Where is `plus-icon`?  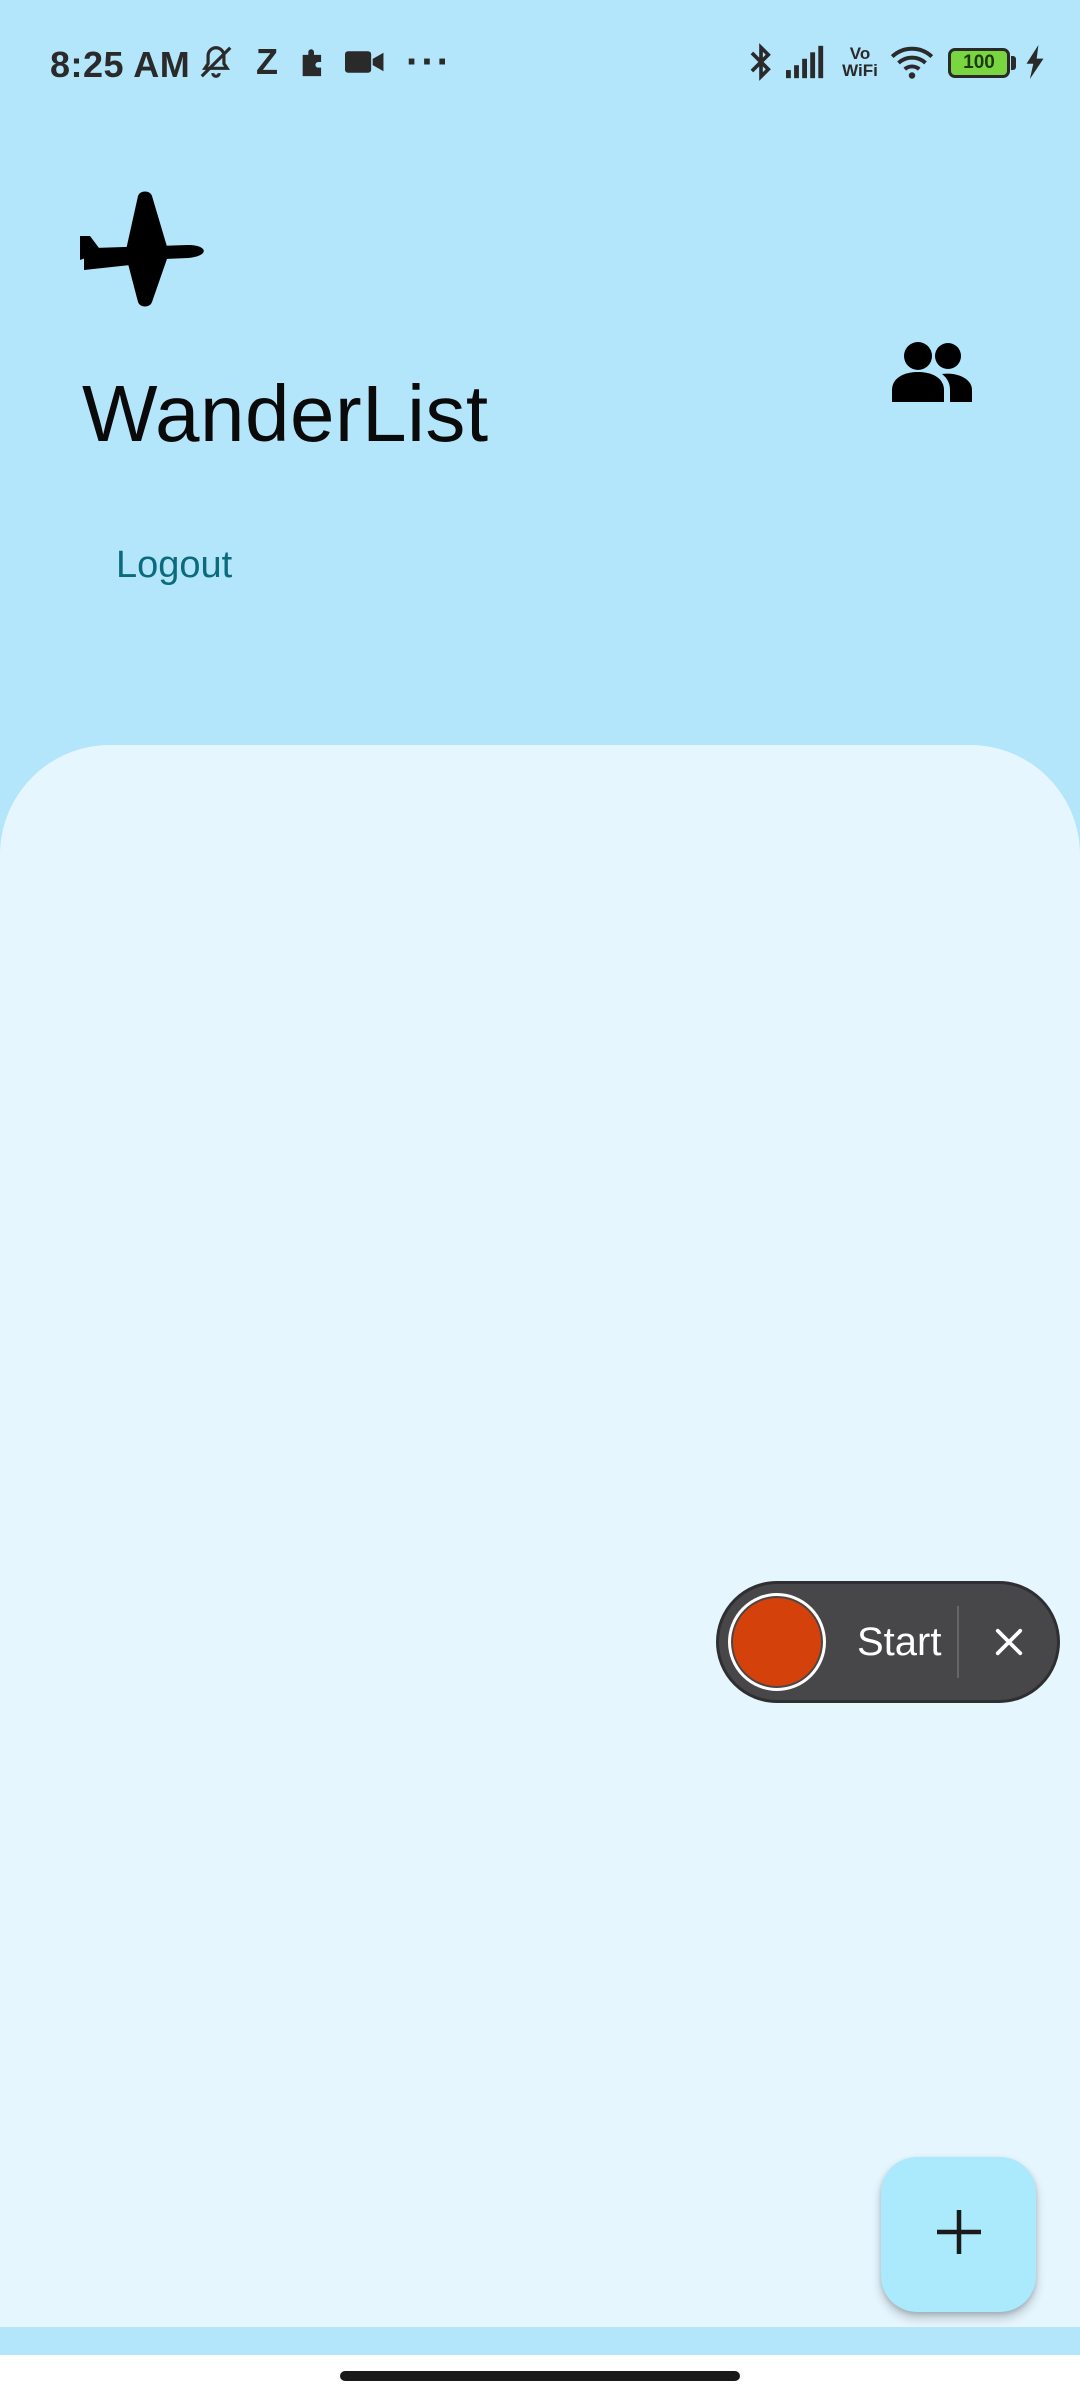
plus-icon is located at coordinates (958, 2234).